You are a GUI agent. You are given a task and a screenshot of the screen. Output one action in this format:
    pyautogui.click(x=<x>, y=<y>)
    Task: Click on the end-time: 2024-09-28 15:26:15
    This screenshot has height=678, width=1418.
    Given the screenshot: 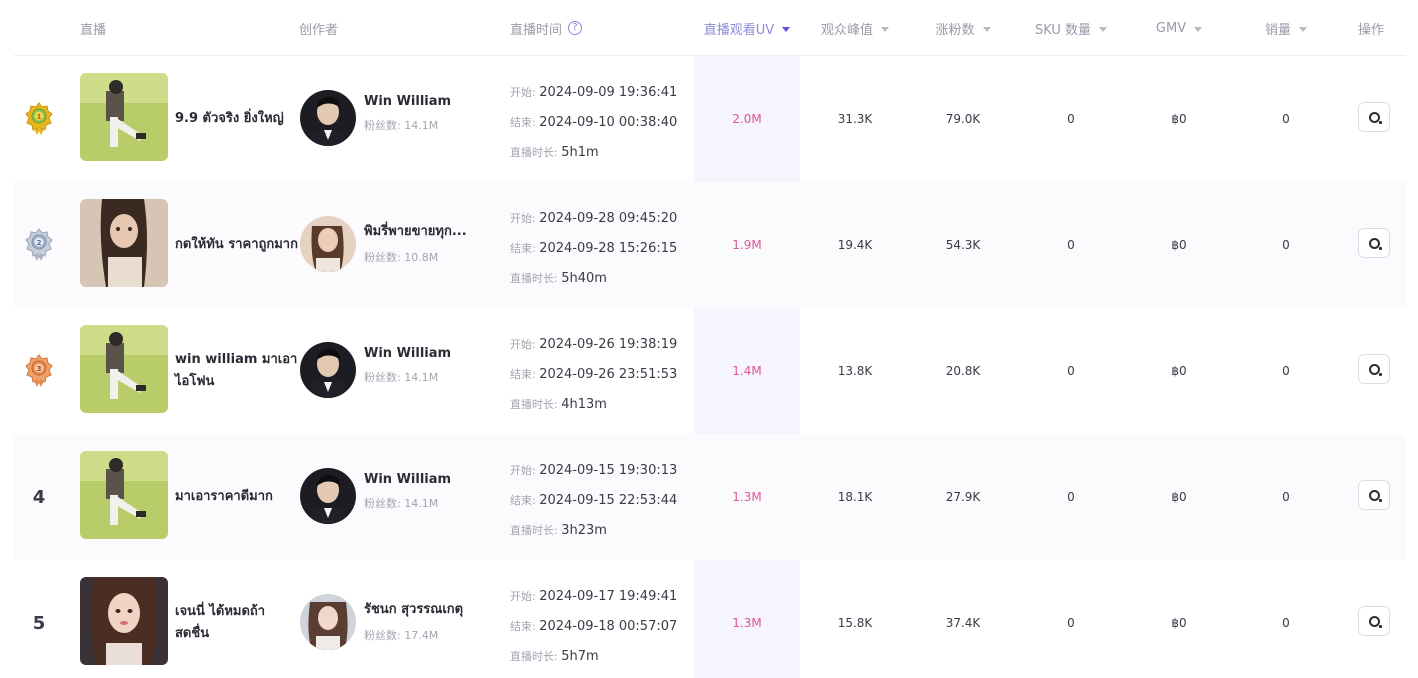 What is the action you would take?
    pyautogui.click(x=608, y=248)
    